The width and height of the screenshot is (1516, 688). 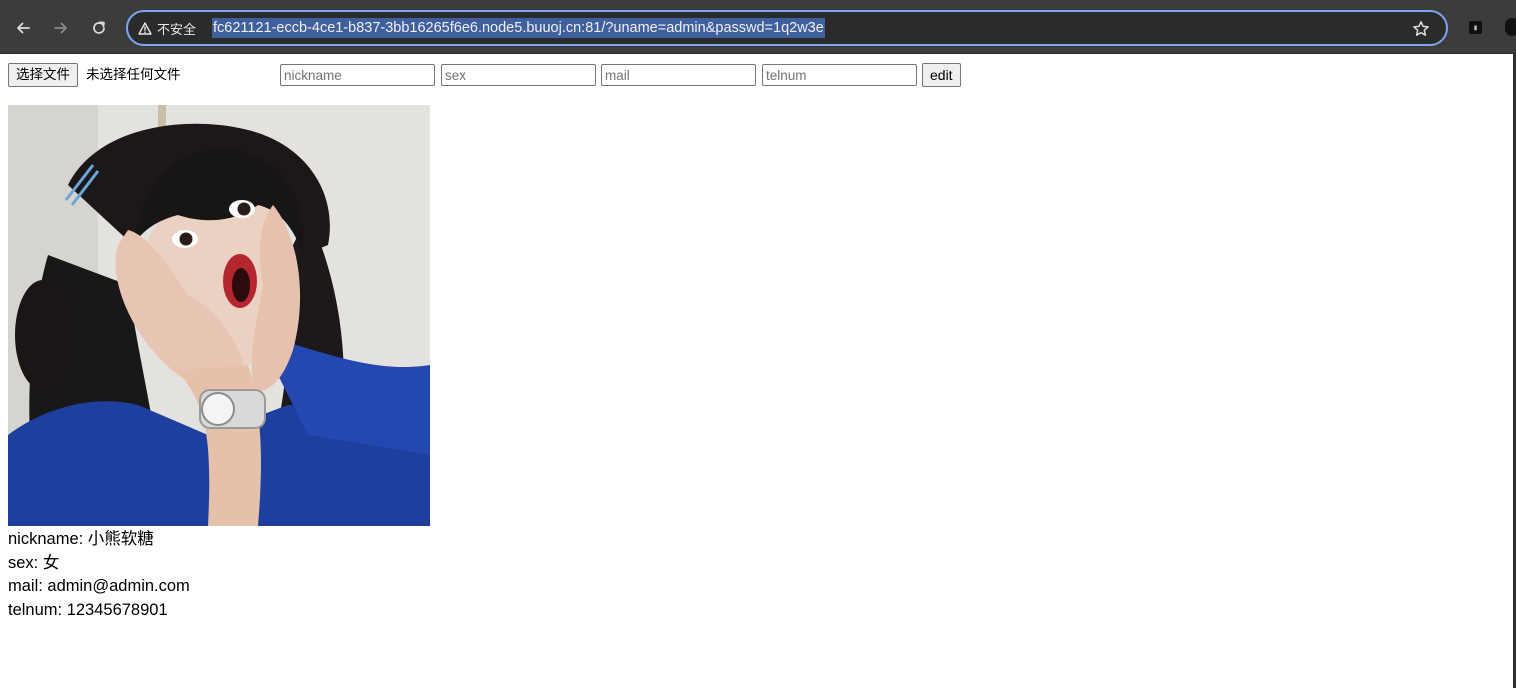 I want to click on profile-telnum: telnum: 12345678901, so click(x=88, y=609).